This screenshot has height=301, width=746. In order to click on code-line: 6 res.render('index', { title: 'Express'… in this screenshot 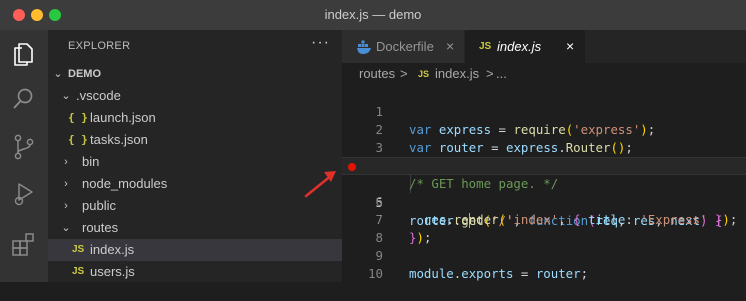, I will do `click(544, 201)`.